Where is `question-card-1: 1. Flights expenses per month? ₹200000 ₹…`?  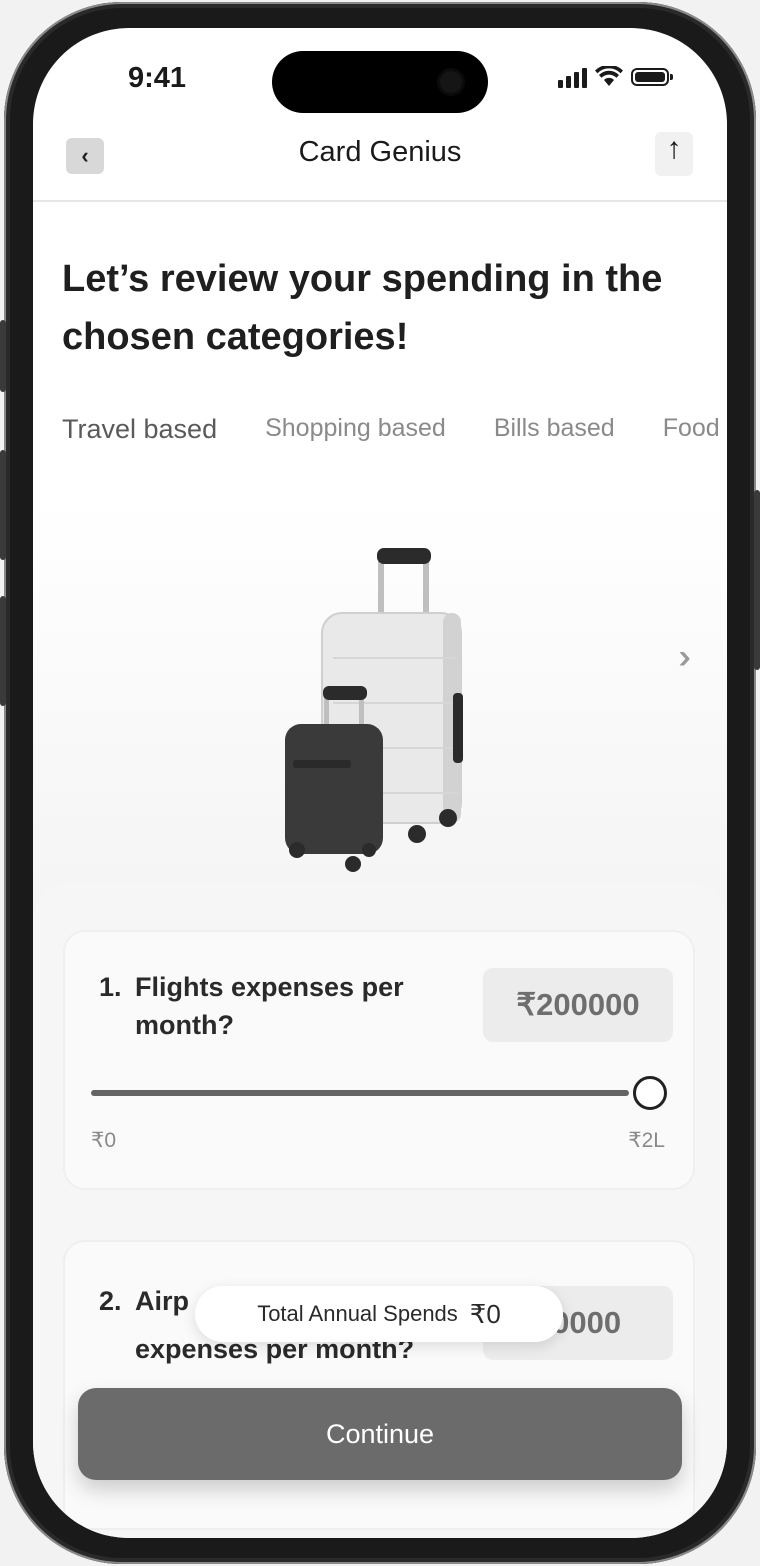
question-card-1: 1. Flights expenses per month? ₹200000 ₹… is located at coordinates (379, 1060).